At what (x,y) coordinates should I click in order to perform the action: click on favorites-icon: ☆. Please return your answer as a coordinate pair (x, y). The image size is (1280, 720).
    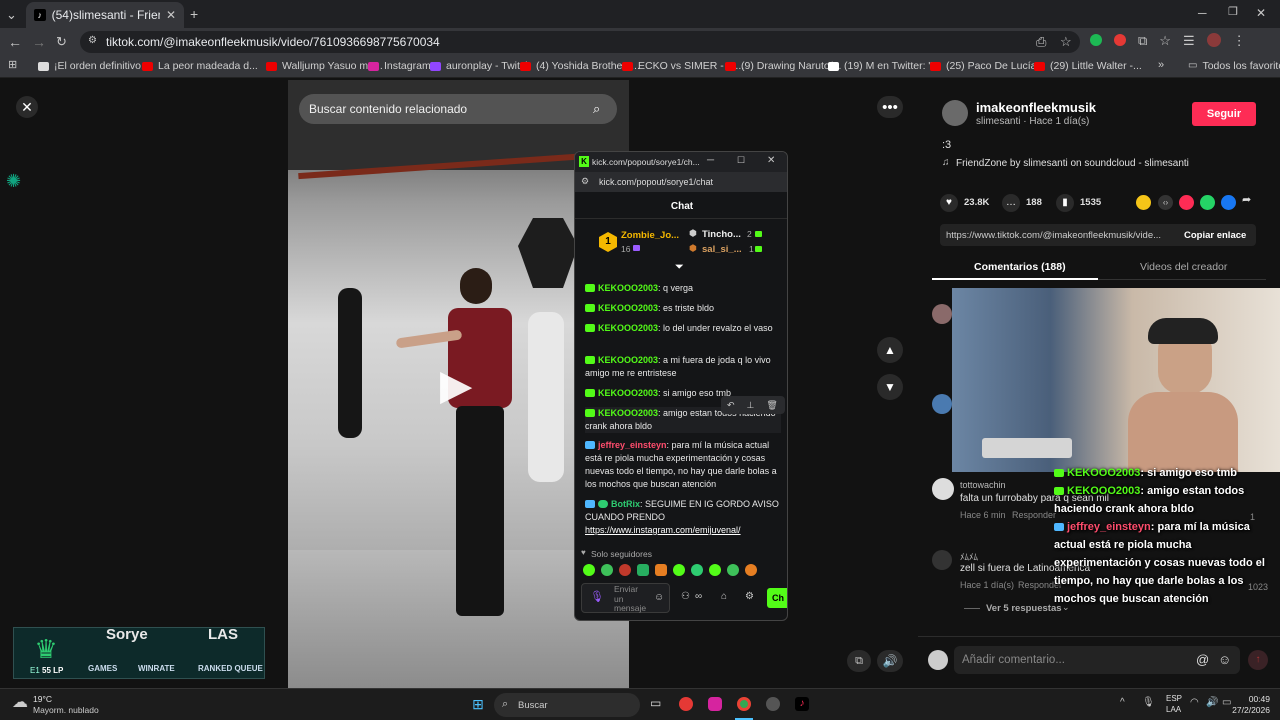
    Looking at the image, I should click on (1165, 40).